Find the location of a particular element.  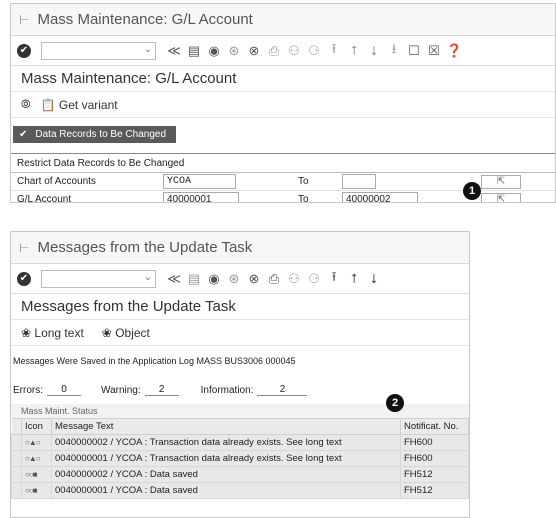

checkmark-icon: ✔ is located at coordinates (23, 134).